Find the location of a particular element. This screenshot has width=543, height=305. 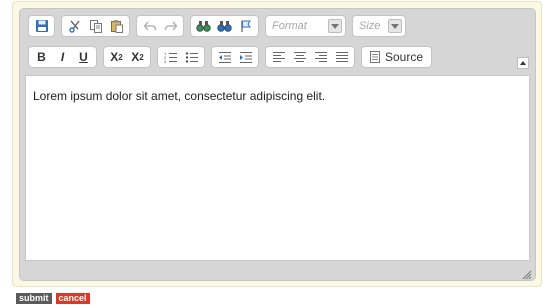

paste-button is located at coordinates (116, 26).